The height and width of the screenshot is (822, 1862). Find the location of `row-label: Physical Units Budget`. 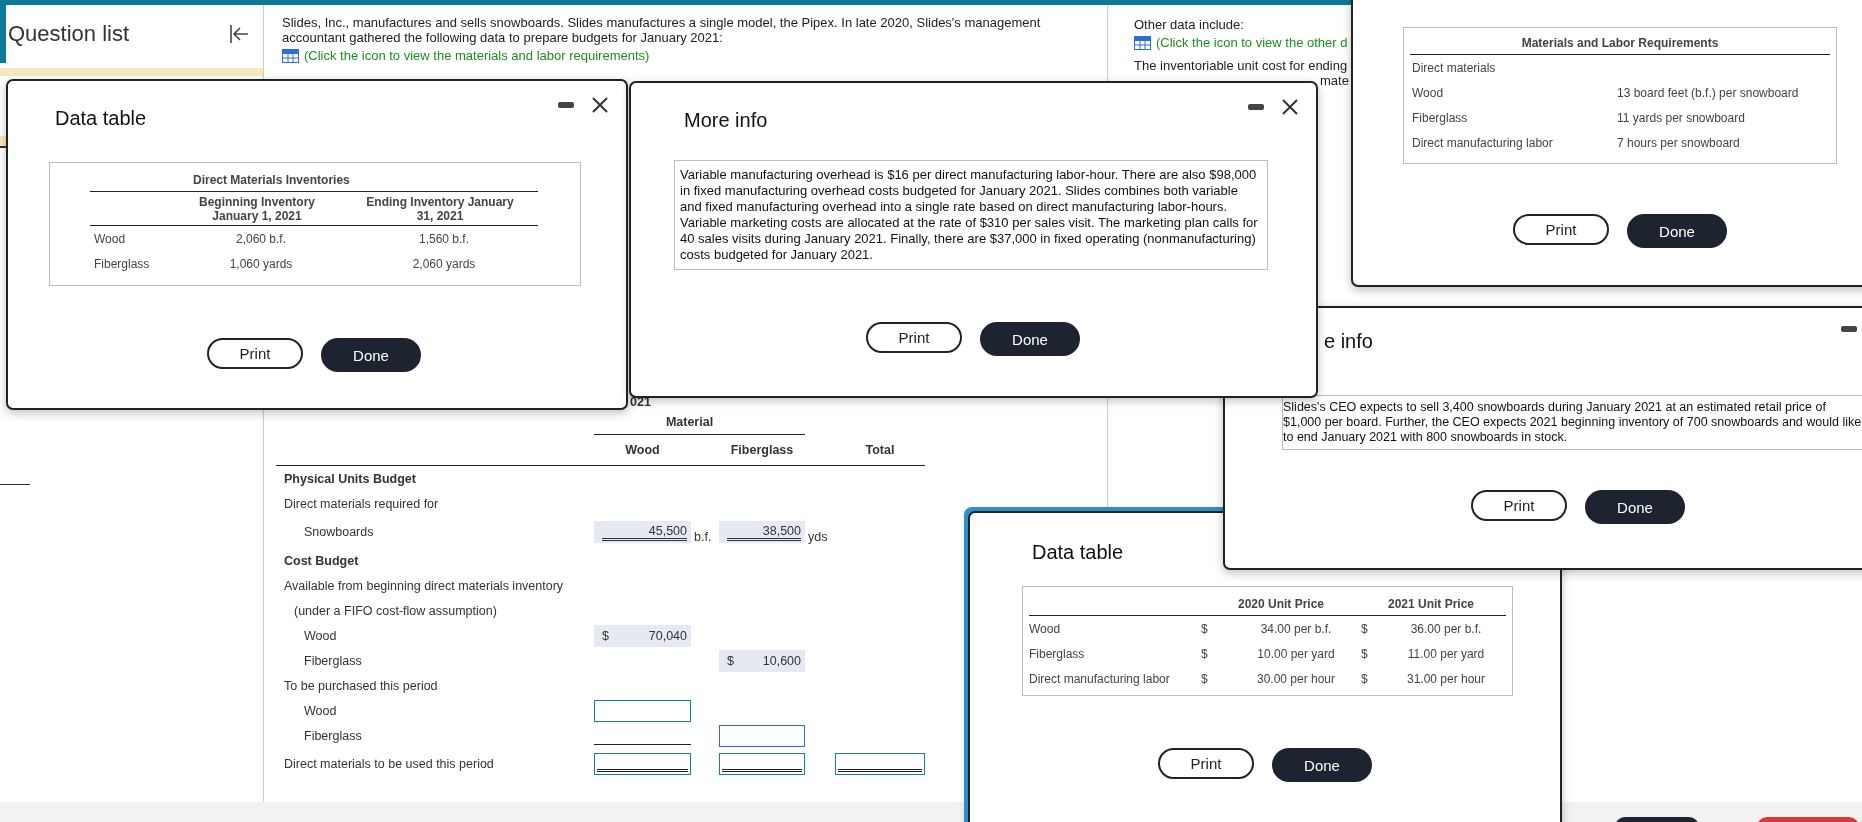

row-label: Physical Units Budget is located at coordinates (350, 478).